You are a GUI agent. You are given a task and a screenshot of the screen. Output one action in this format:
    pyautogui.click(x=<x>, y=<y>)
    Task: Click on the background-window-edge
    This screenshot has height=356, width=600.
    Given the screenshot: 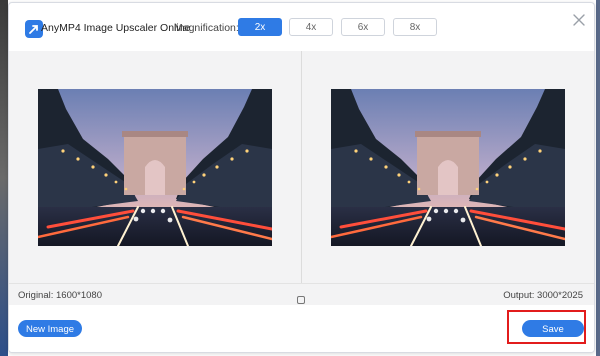 What is the action you would take?
    pyautogui.click(x=4, y=178)
    